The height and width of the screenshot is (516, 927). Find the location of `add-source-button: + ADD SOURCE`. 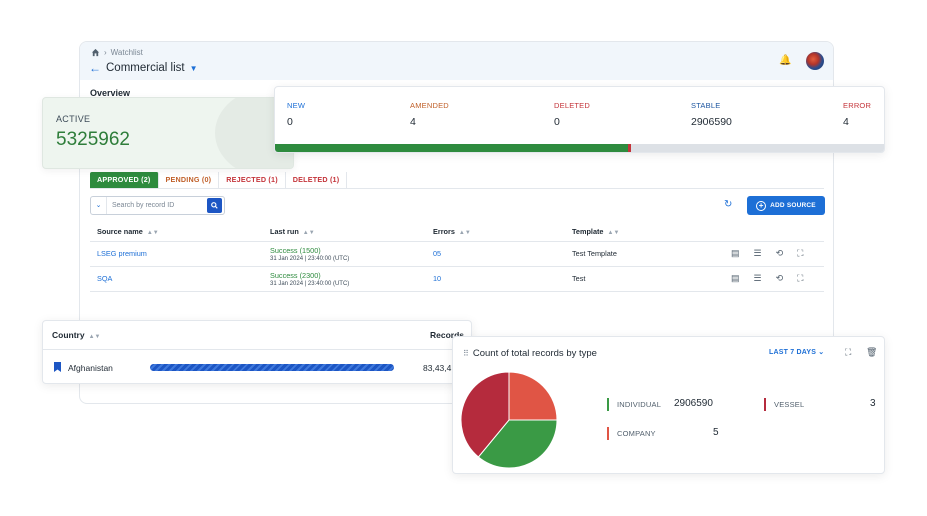

add-source-button: + ADD SOURCE is located at coordinates (786, 205).